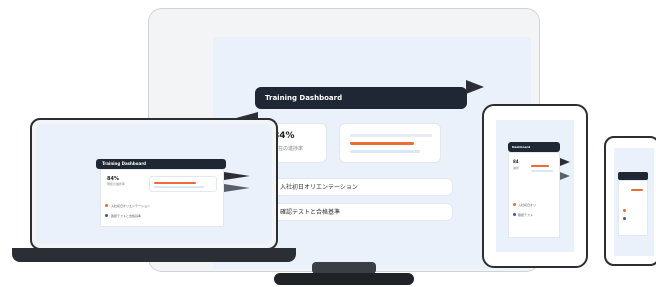  What do you see at coordinates (633, 176) in the screenshot?
I see `phone-dashboard-title-bar` at bounding box center [633, 176].